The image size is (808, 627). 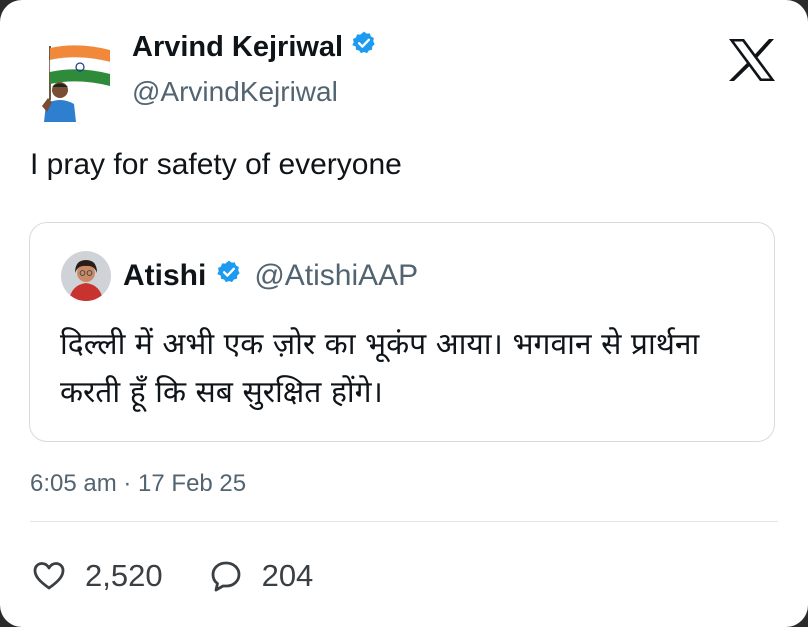 I want to click on x-logo-icon, so click(x=752, y=60).